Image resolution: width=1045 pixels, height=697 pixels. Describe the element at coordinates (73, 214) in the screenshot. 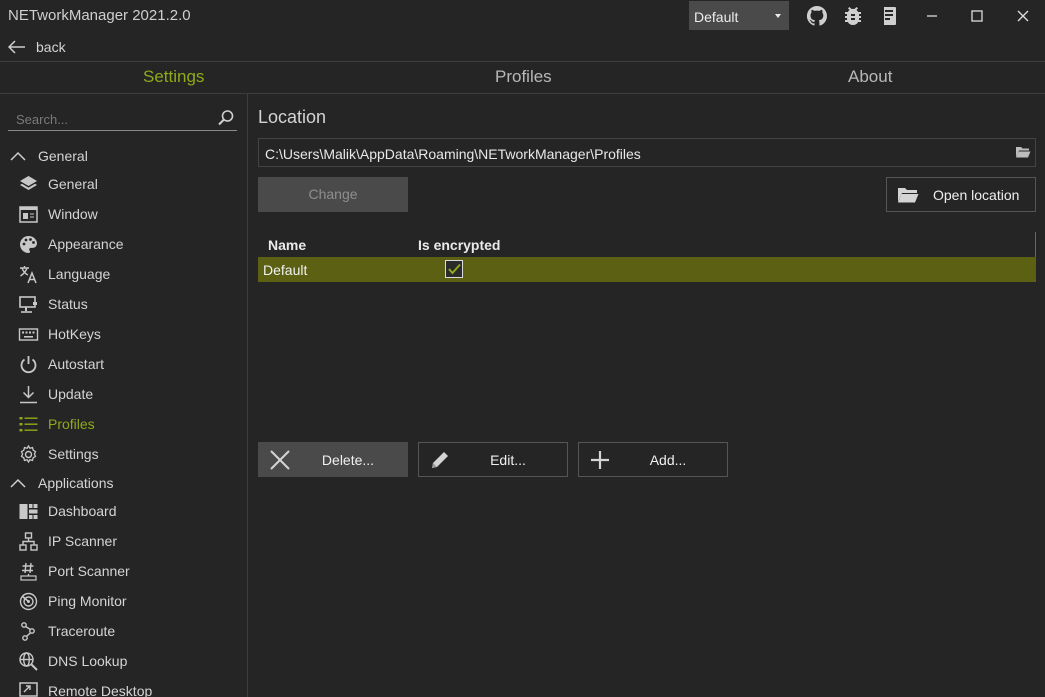

I see `sidebar-item-label: Window` at that location.